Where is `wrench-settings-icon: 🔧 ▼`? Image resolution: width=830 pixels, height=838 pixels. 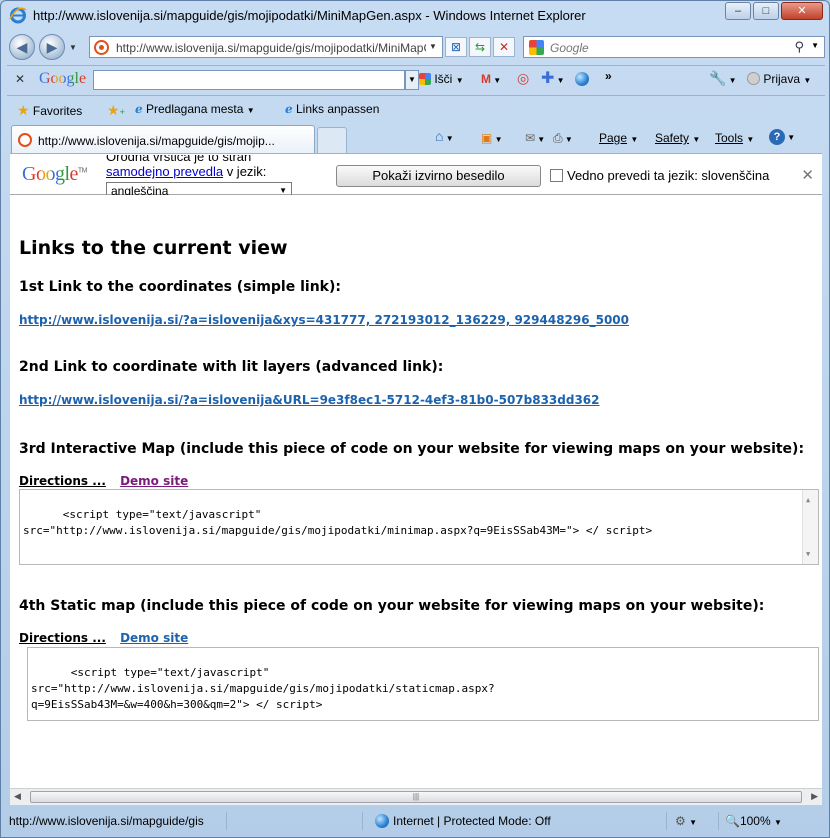 wrench-settings-icon: 🔧 ▼ is located at coordinates (723, 78).